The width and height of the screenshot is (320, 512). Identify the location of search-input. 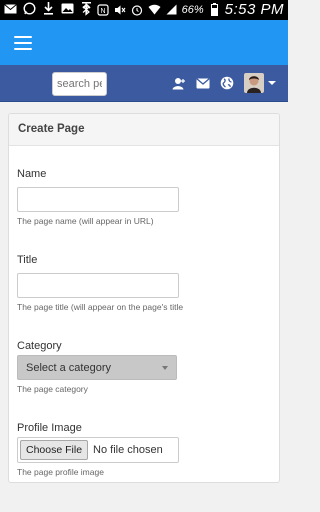
(79, 84).